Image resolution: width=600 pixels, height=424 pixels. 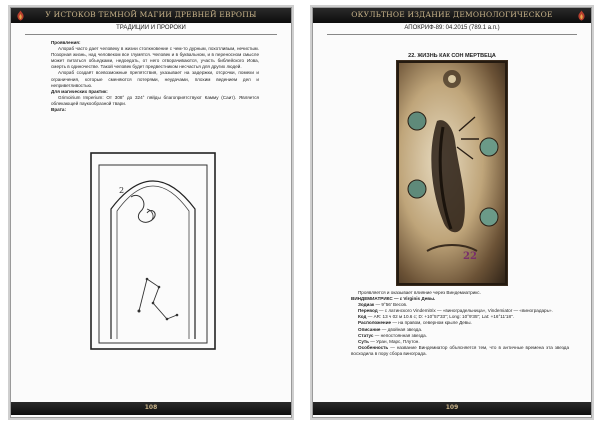 I want to click on left-header-title: У ИСТОКОВ ТЕМНОЙ МАГИИ ДРЕВНЕЙ ЕВРОПЫ, so click(x=151, y=14).